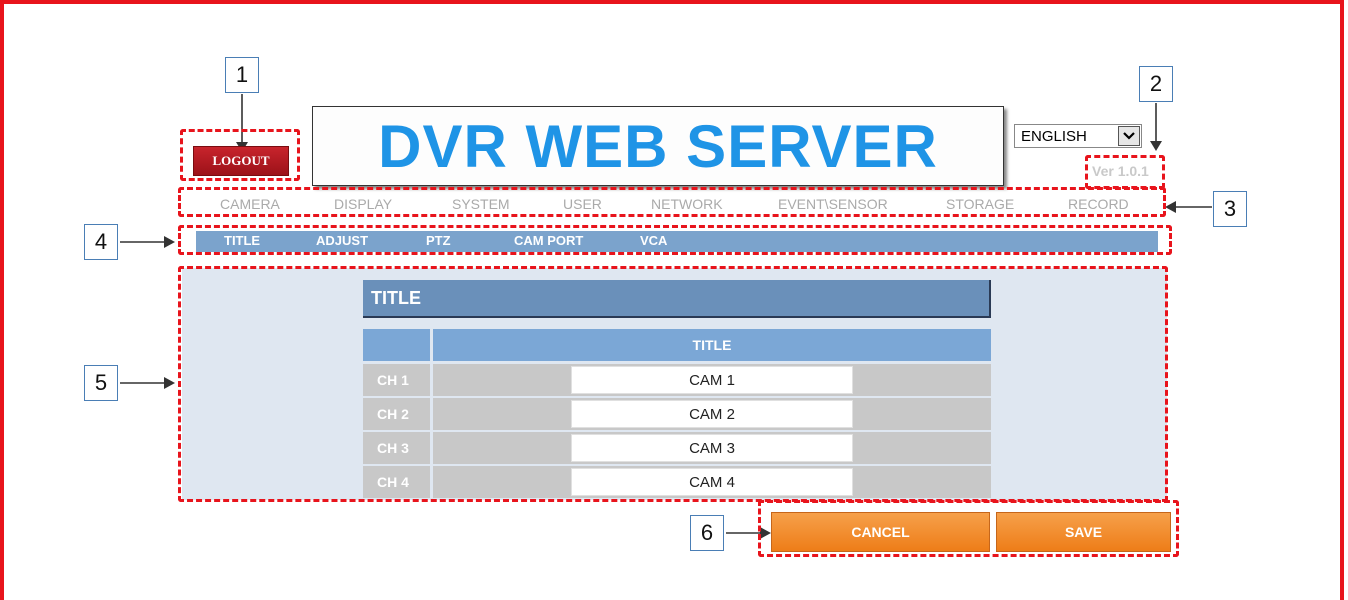 The height and width of the screenshot is (600, 1348). I want to click on language-select: ENGLISH, so click(1078, 136).